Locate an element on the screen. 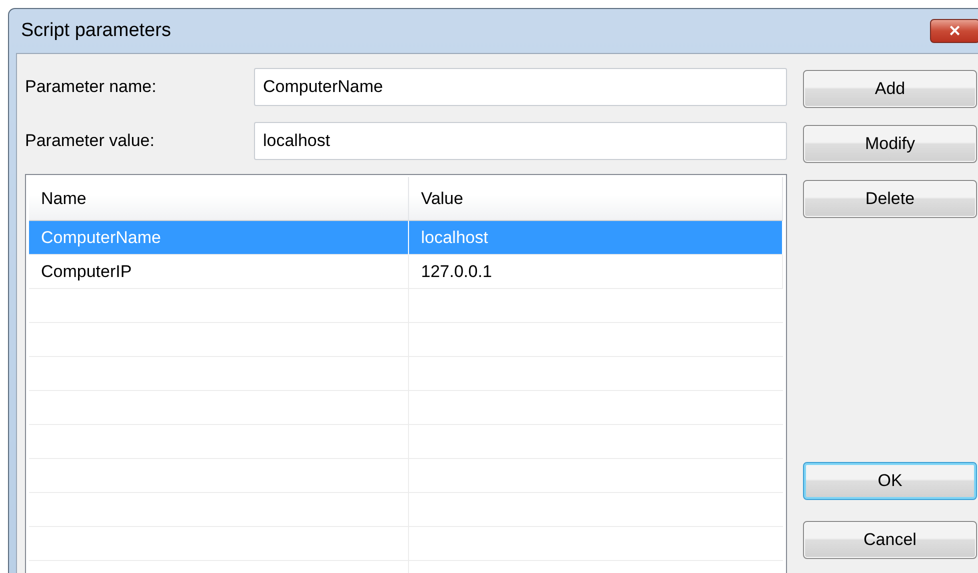  column-header: Name is located at coordinates (219, 199).